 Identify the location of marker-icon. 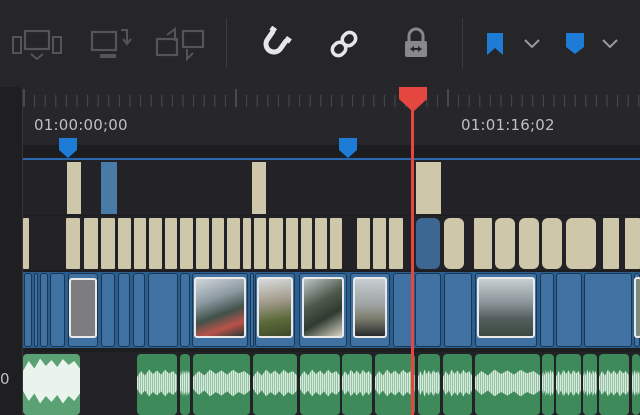
(575, 44).